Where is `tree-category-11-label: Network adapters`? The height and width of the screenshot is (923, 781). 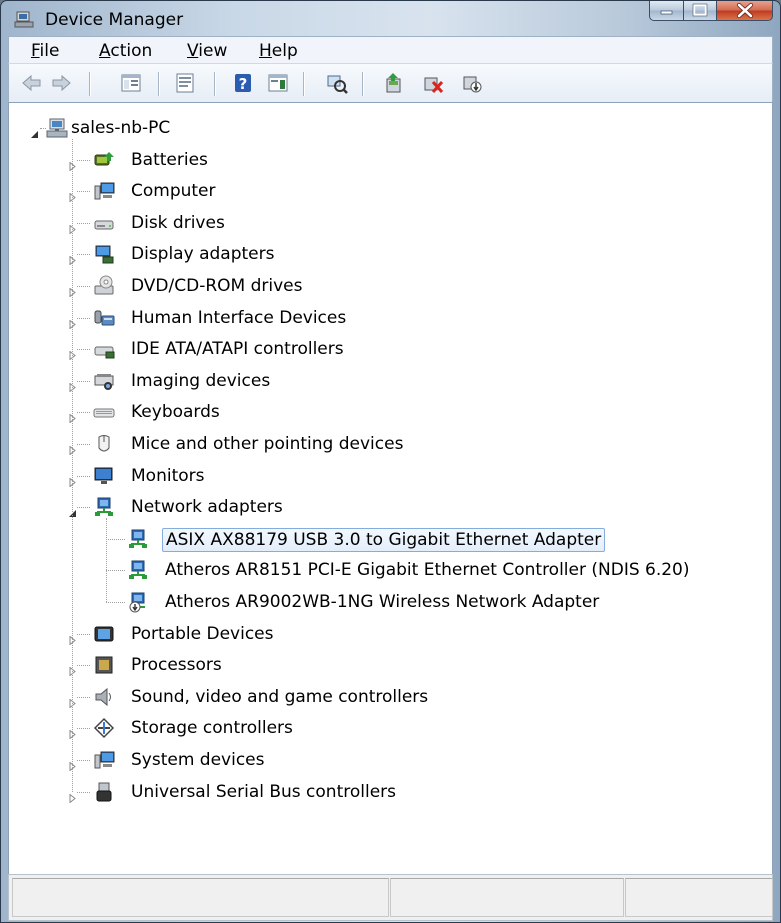
tree-category-11-label: Network adapters is located at coordinates (207, 507).